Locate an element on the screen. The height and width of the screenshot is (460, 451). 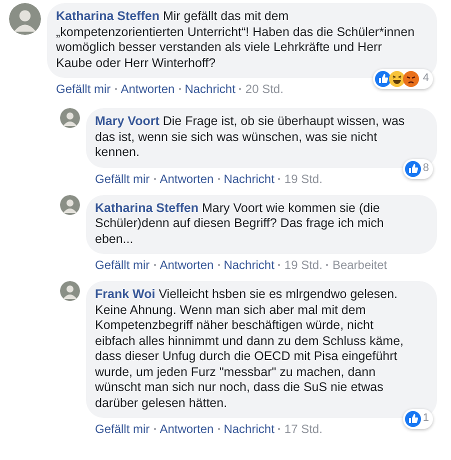
comment-text: Mary Voort Die Frage ist, ob sie überhaupt wissen, was das ist, wenn sie sich was wünschen, was sie nicht kennen. is located at coordinates (250, 136).